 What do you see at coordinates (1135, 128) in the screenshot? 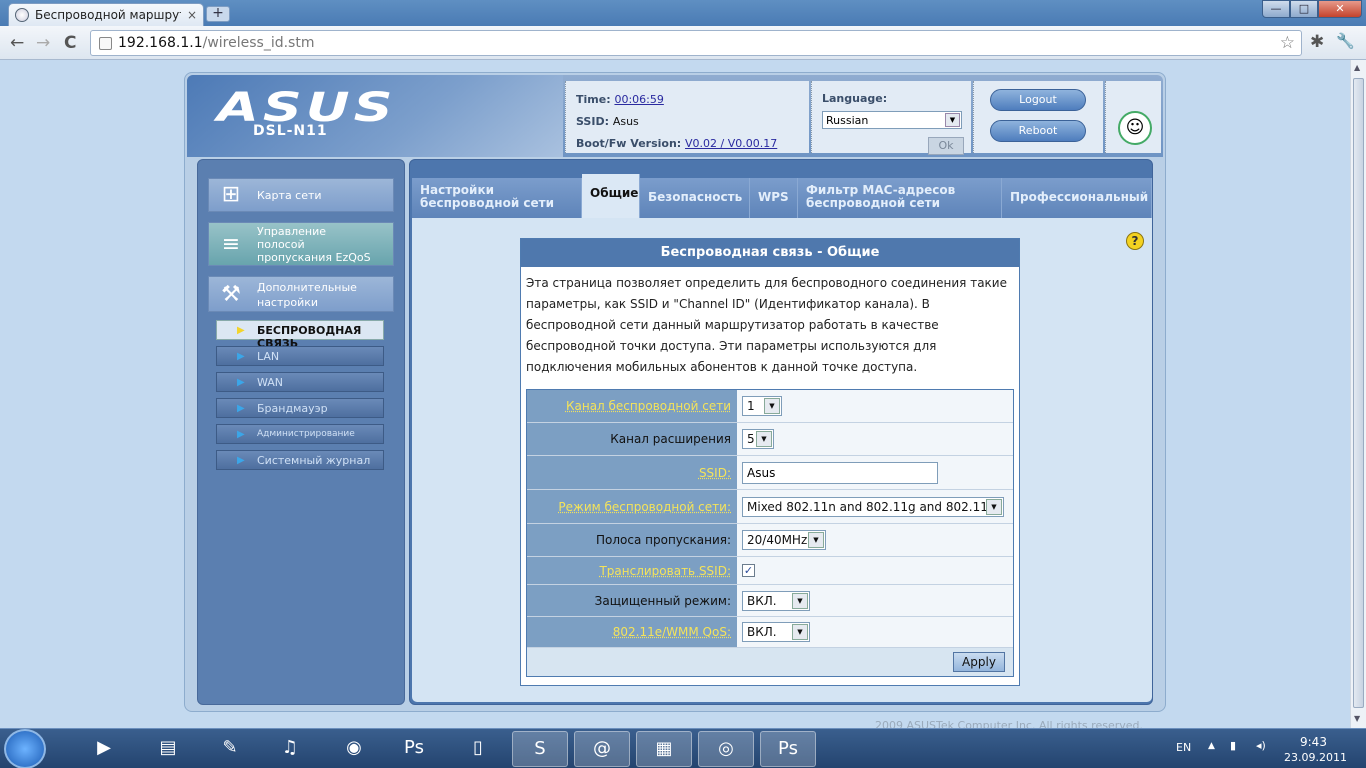
I see `mascot-icon: ☺` at bounding box center [1135, 128].